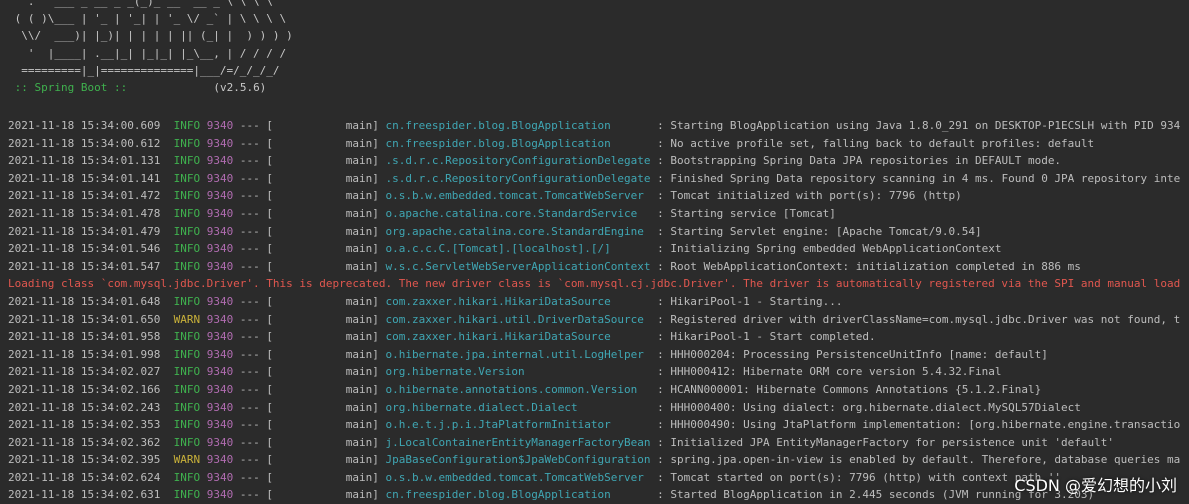 The image size is (1189, 504). I want to click on timestamp: 2021-11-18 15:34:02.395, so click(84, 460).